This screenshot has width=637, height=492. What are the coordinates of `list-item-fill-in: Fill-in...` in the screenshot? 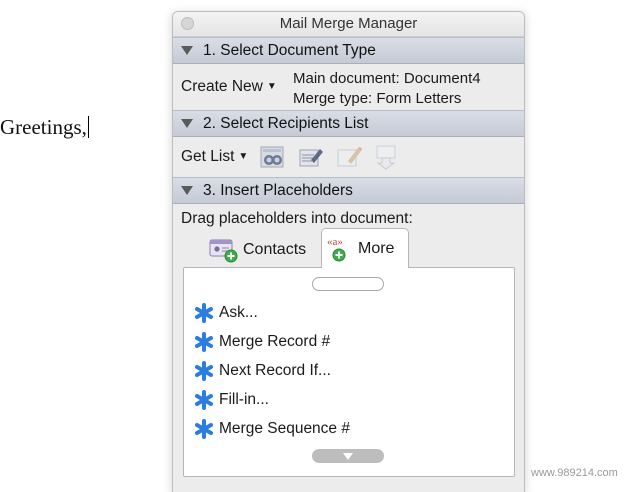 It's located at (231, 400).